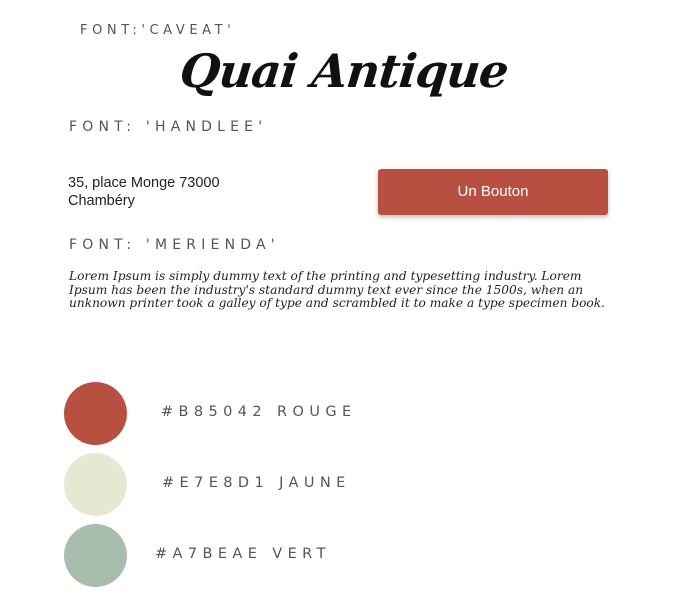 The width and height of the screenshot is (688, 614). I want to click on font-merienda-label: FONT: 'MERIENDA', so click(174, 245).